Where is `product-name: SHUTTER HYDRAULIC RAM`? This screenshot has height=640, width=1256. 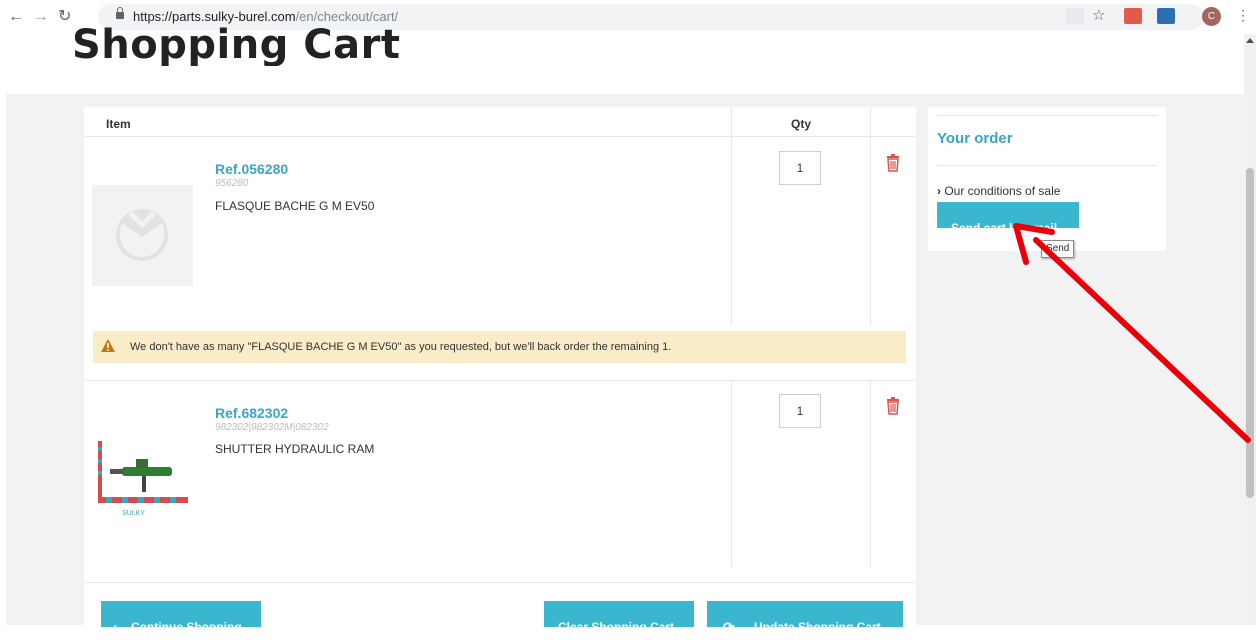 product-name: SHUTTER HYDRAULIC RAM is located at coordinates (295, 449).